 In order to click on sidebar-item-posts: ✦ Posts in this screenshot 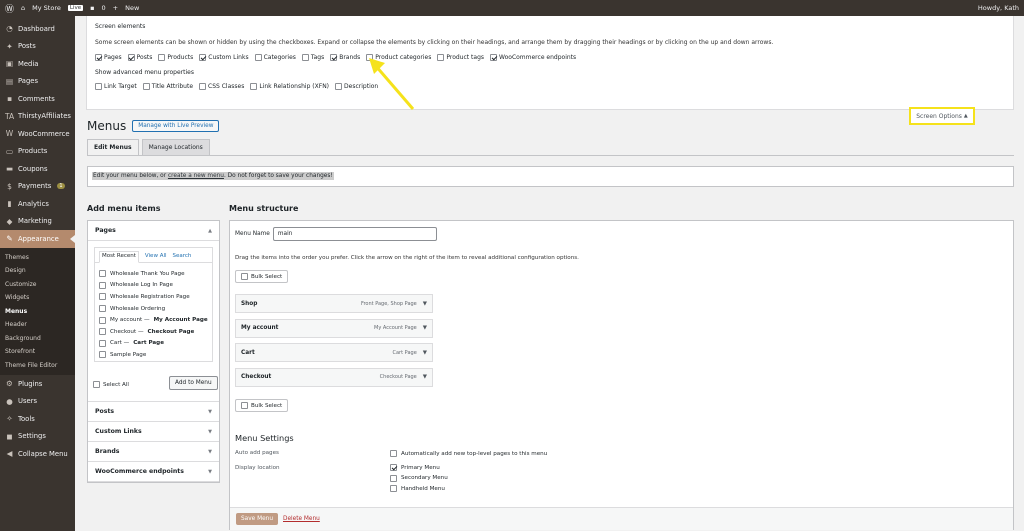, I will do `click(37, 47)`.